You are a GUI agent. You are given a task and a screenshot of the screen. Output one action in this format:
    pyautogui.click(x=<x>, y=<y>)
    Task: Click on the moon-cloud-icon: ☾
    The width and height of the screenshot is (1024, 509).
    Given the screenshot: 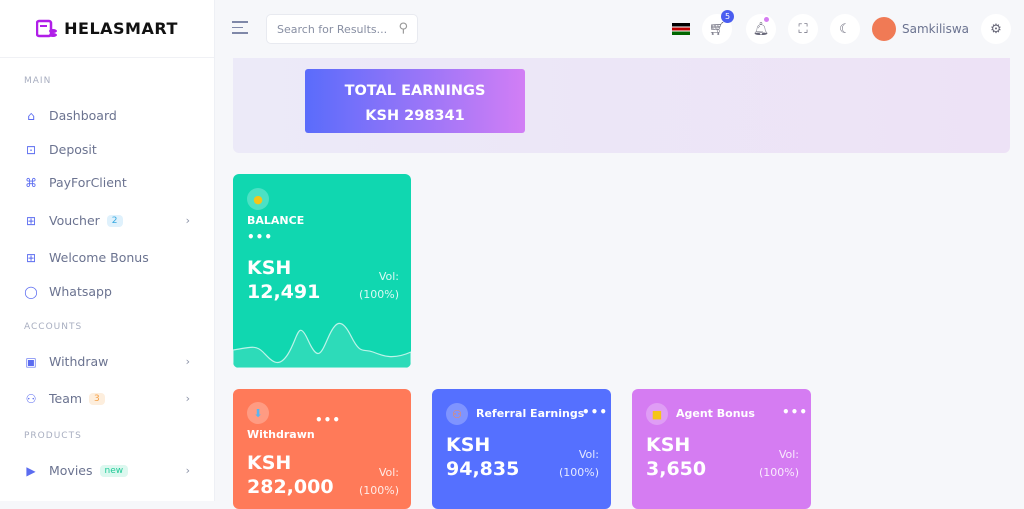 What is the action you would take?
    pyautogui.click(x=845, y=29)
    